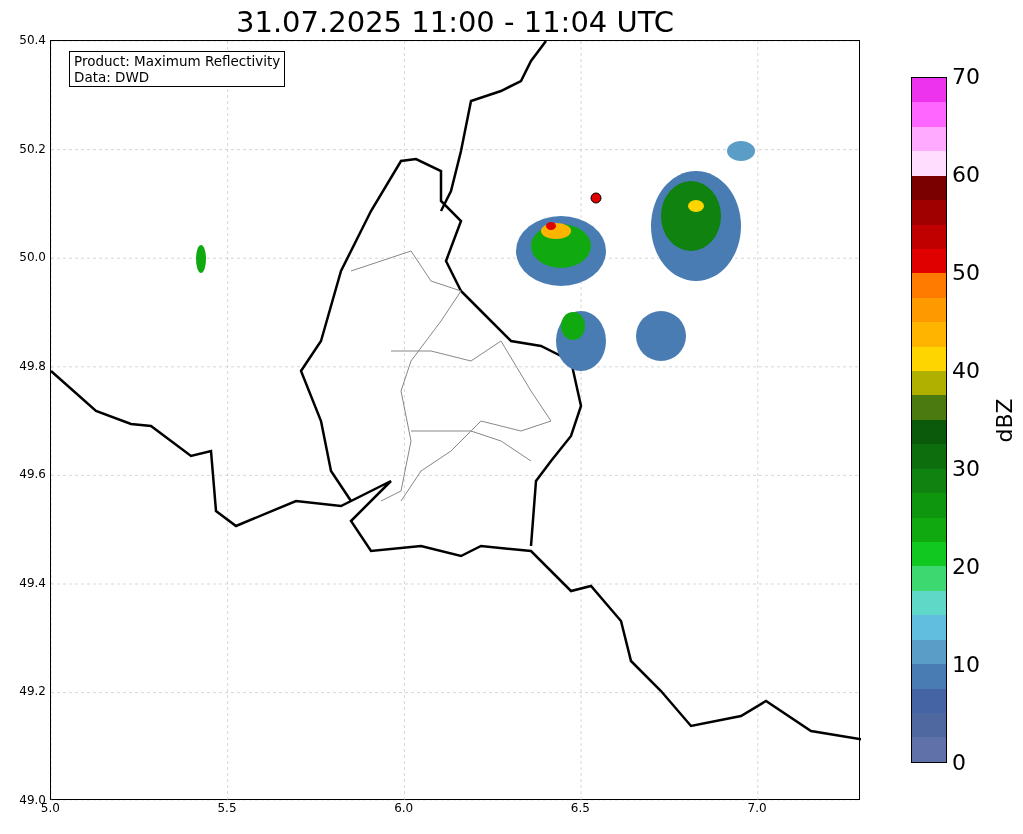  Describe the element at coordinates (966, 371) in the screenshot. I see `scale-tick-label: 40` at that location.